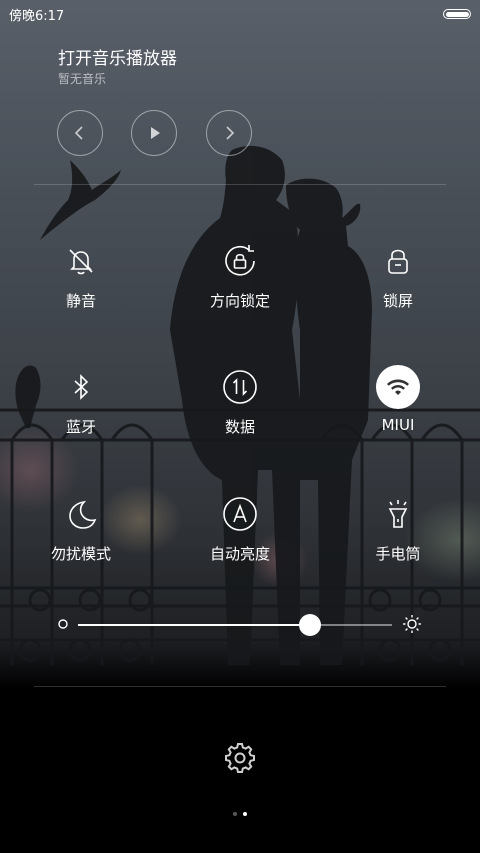 This screenshot has height=853, width=480. What do you see at coordinates (398, 425) in the screenshot?
I see `toggle-label: MIUI` at bounding box center [398, 425].